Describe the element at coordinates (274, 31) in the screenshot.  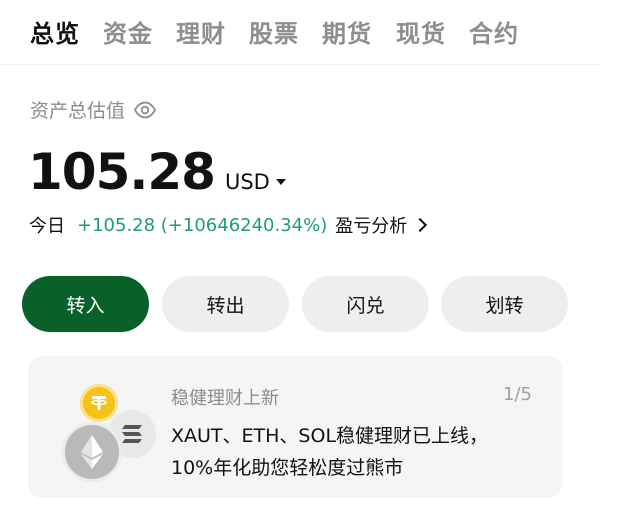
I see `tab-stocks: 股票` at that location.